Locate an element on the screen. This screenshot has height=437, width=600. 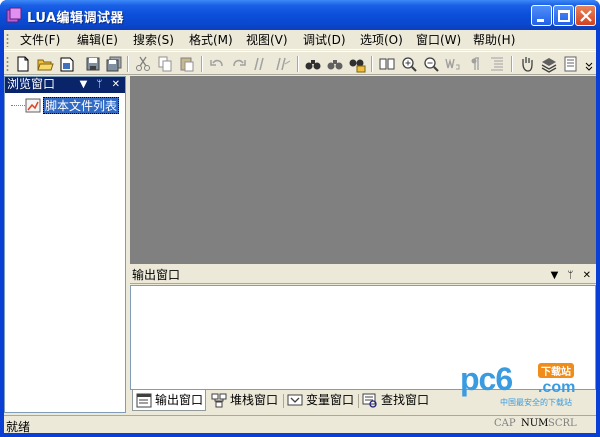
menu-edit: 编辑(E) is located at coordinates (97, 40).